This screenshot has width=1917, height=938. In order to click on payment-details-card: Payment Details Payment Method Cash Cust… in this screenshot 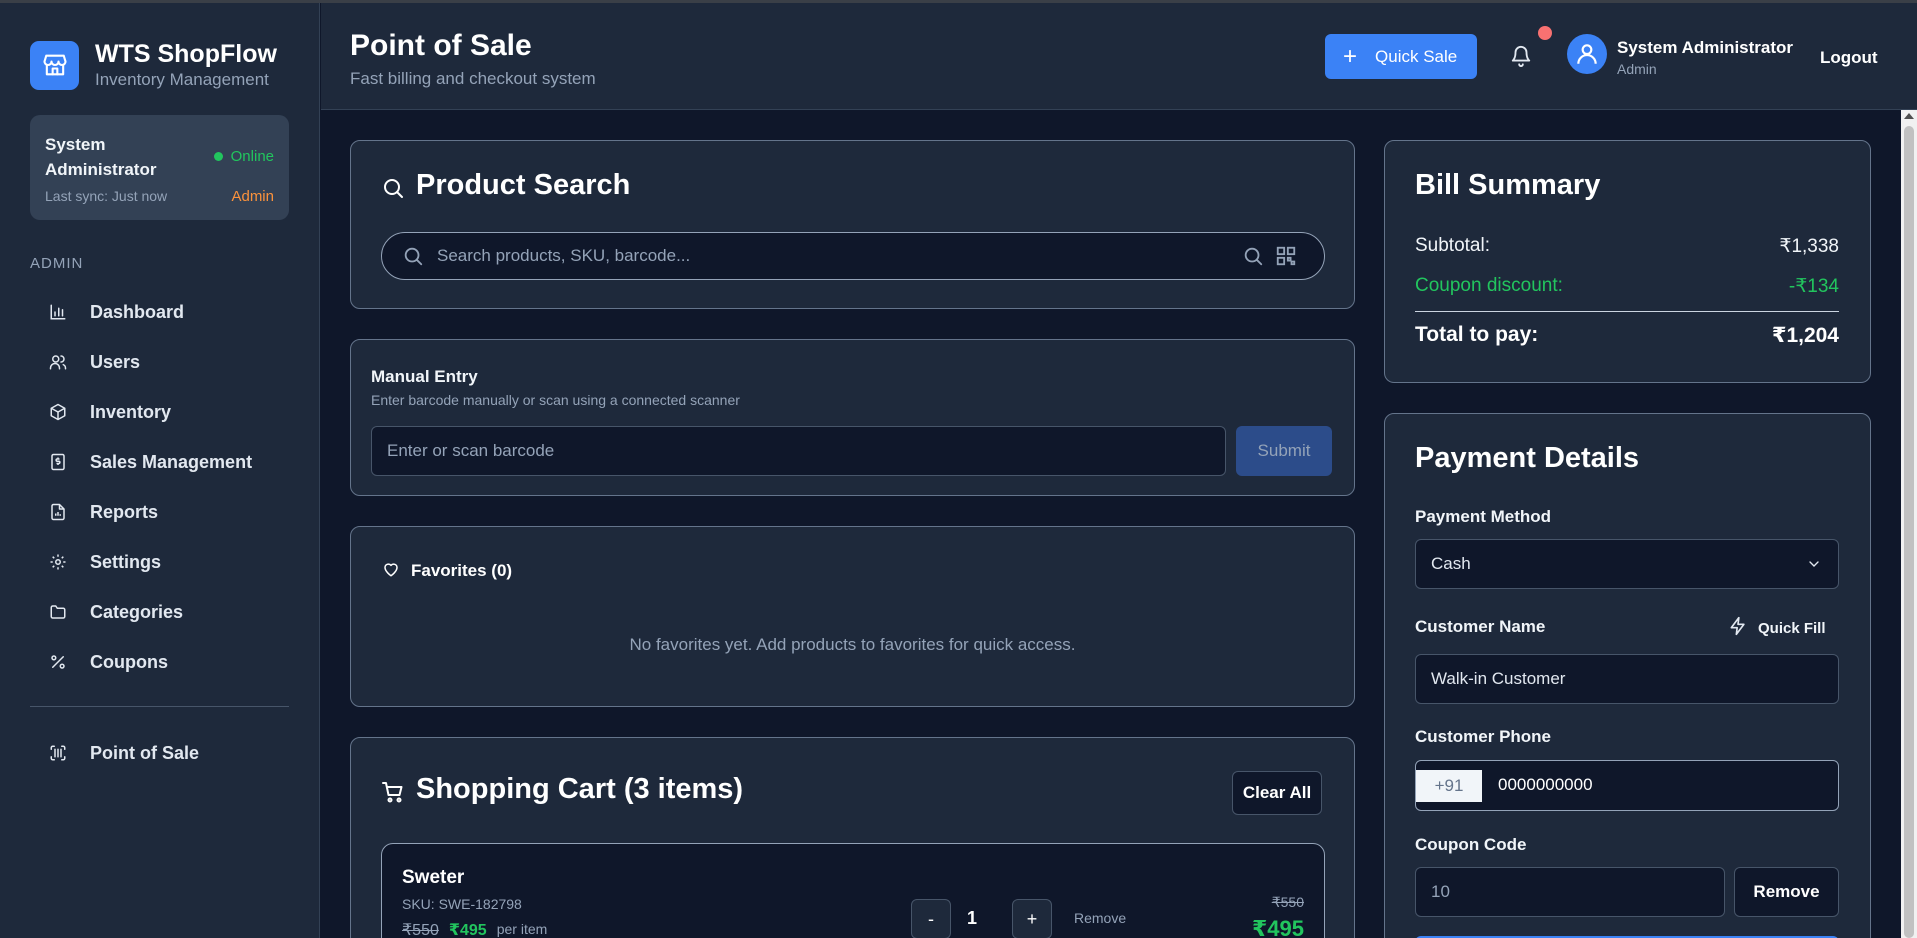, I will do `click(1627, 675)`.